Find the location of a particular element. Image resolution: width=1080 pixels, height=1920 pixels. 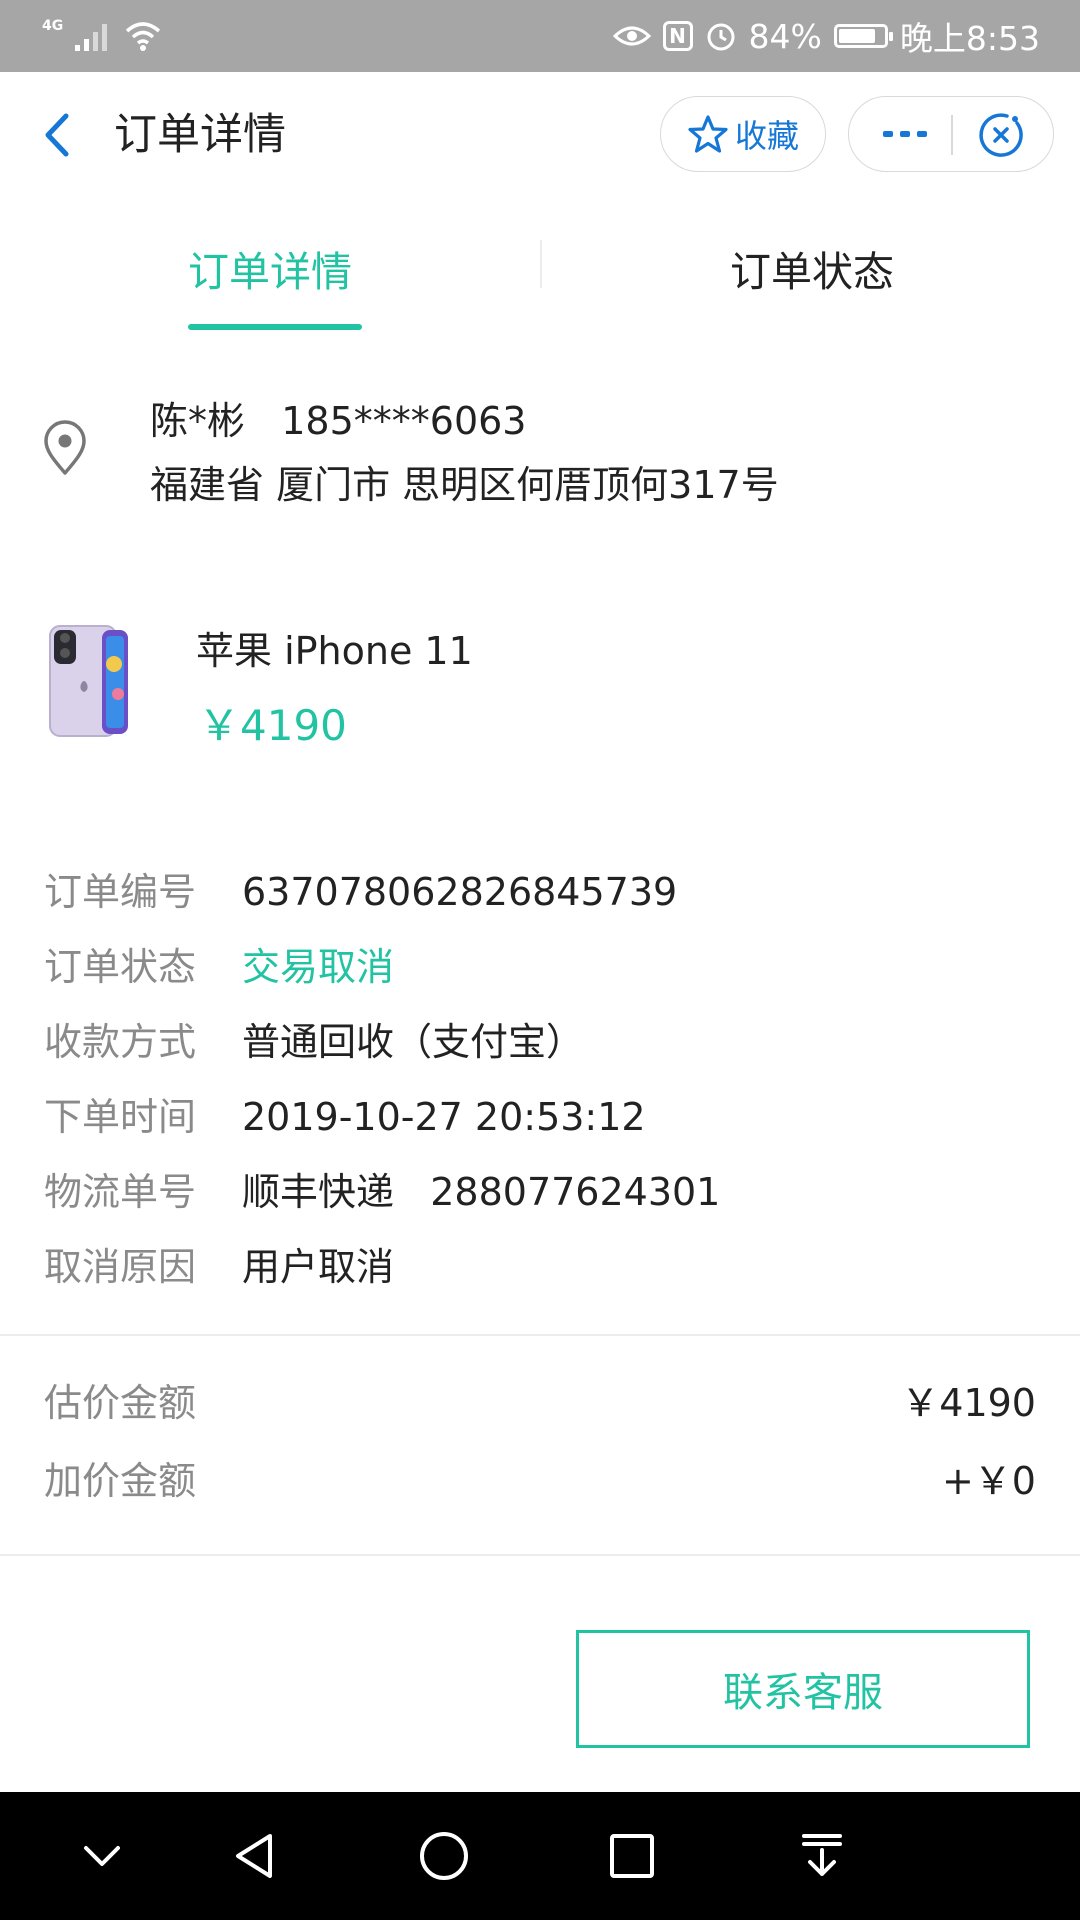

status-bar: 4G N 84% 晚上8:53 is located at coordinates (540, 36).